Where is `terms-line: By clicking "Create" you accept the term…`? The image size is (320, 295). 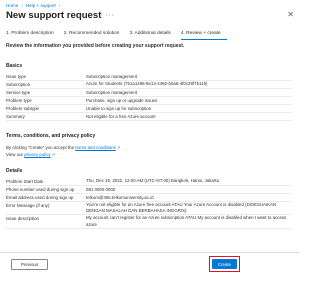 terms-line: By clicking "Create" you accept the term… is located at coordinates (149, 147).